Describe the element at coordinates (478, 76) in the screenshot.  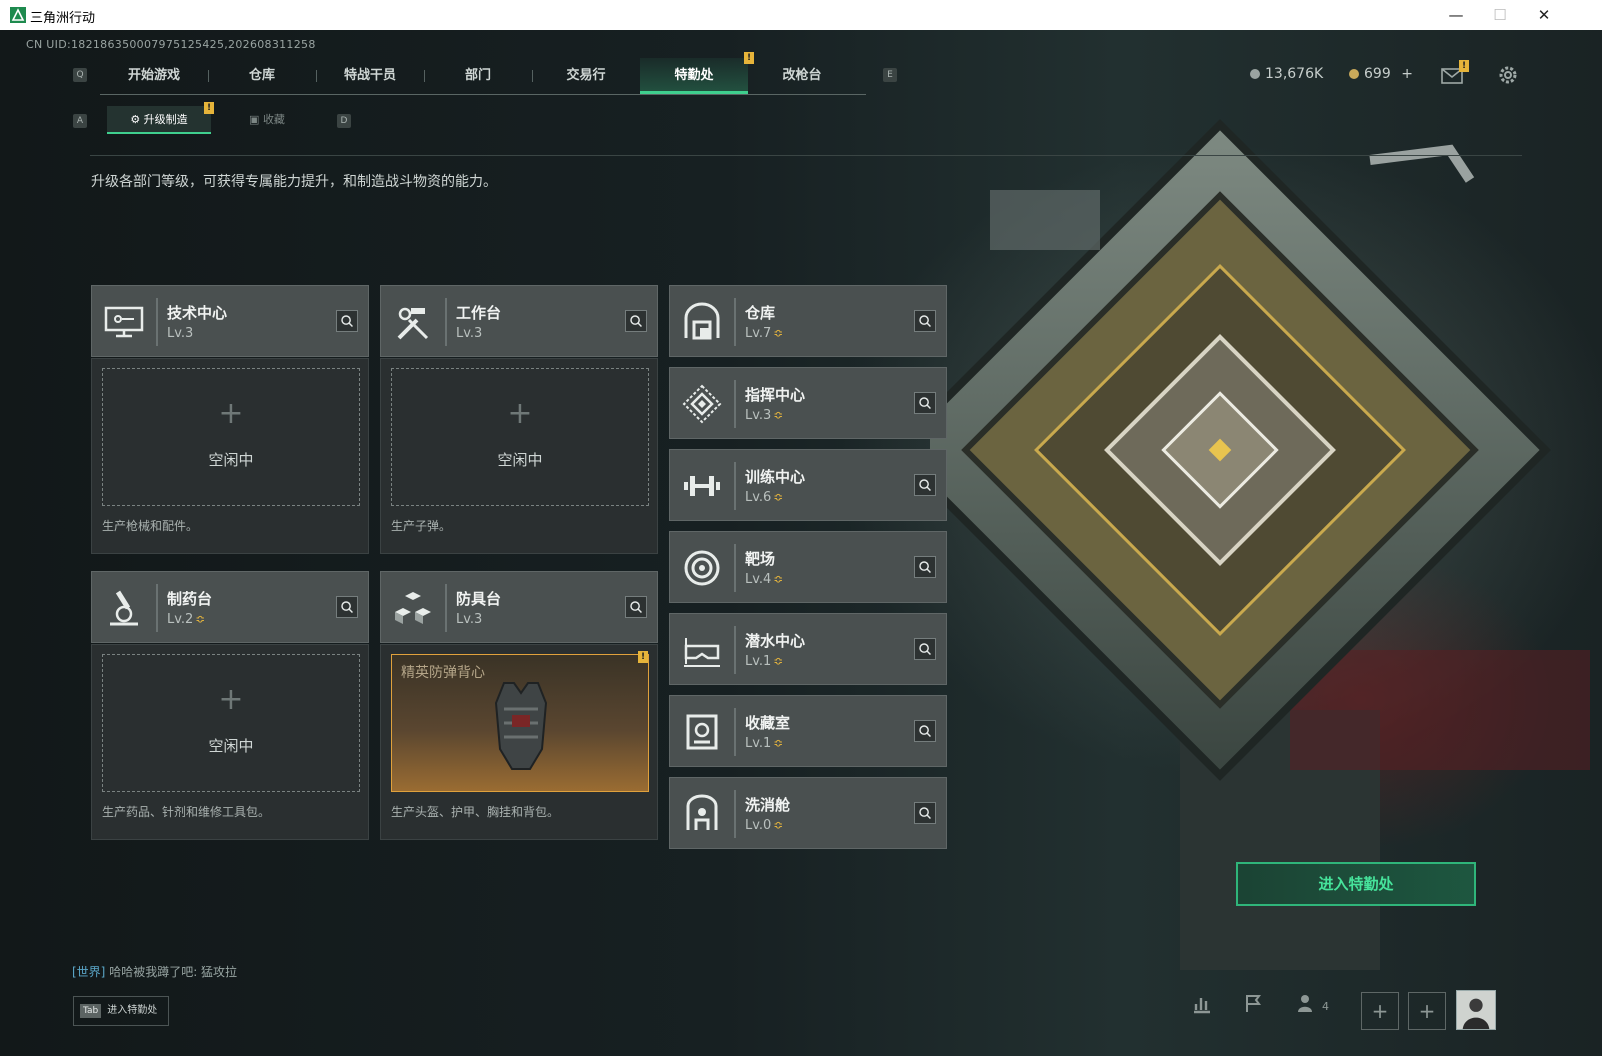
I see `tab-department: 部门` at that location.